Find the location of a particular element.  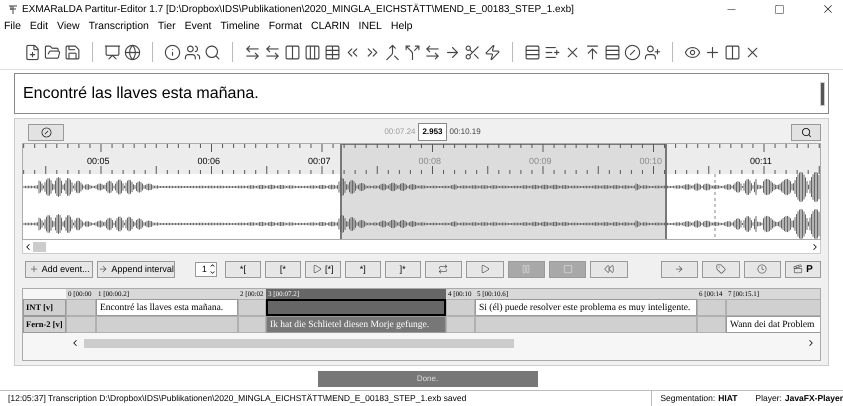

segmentation-label: Segmentation: is located at coordinates (687, 399).